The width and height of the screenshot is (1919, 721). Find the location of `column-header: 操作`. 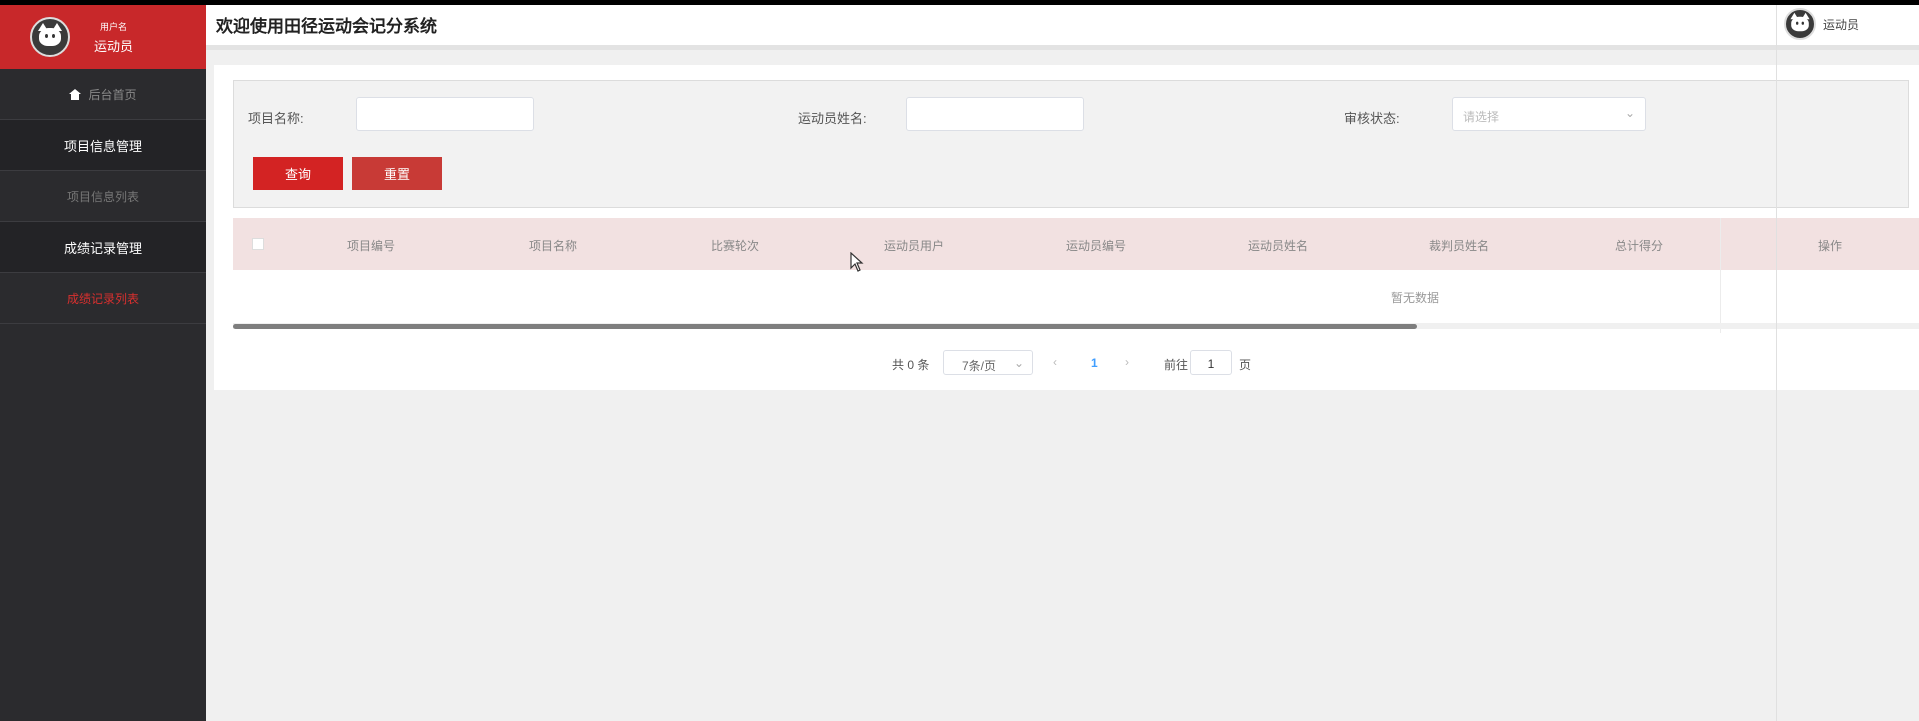

column-header: 操作 is located at coordinates (1830, 246).